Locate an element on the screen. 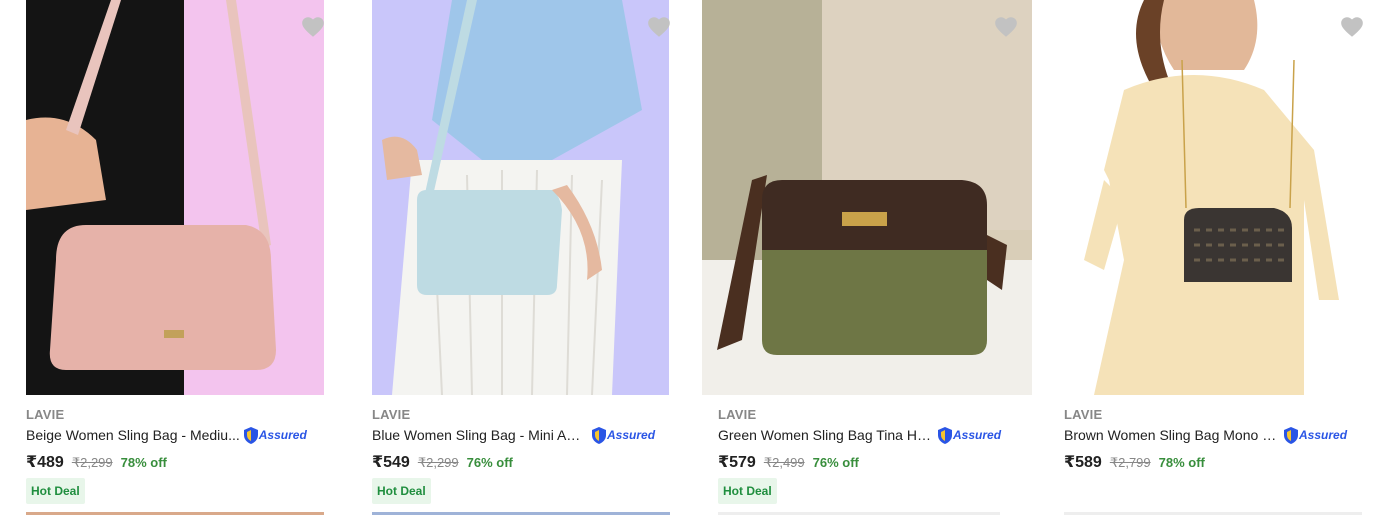 The width and height of the screenshot is (1386, 515). price-row: ₹549 ₹2,299 76% off is located at coordinates (442, 462).